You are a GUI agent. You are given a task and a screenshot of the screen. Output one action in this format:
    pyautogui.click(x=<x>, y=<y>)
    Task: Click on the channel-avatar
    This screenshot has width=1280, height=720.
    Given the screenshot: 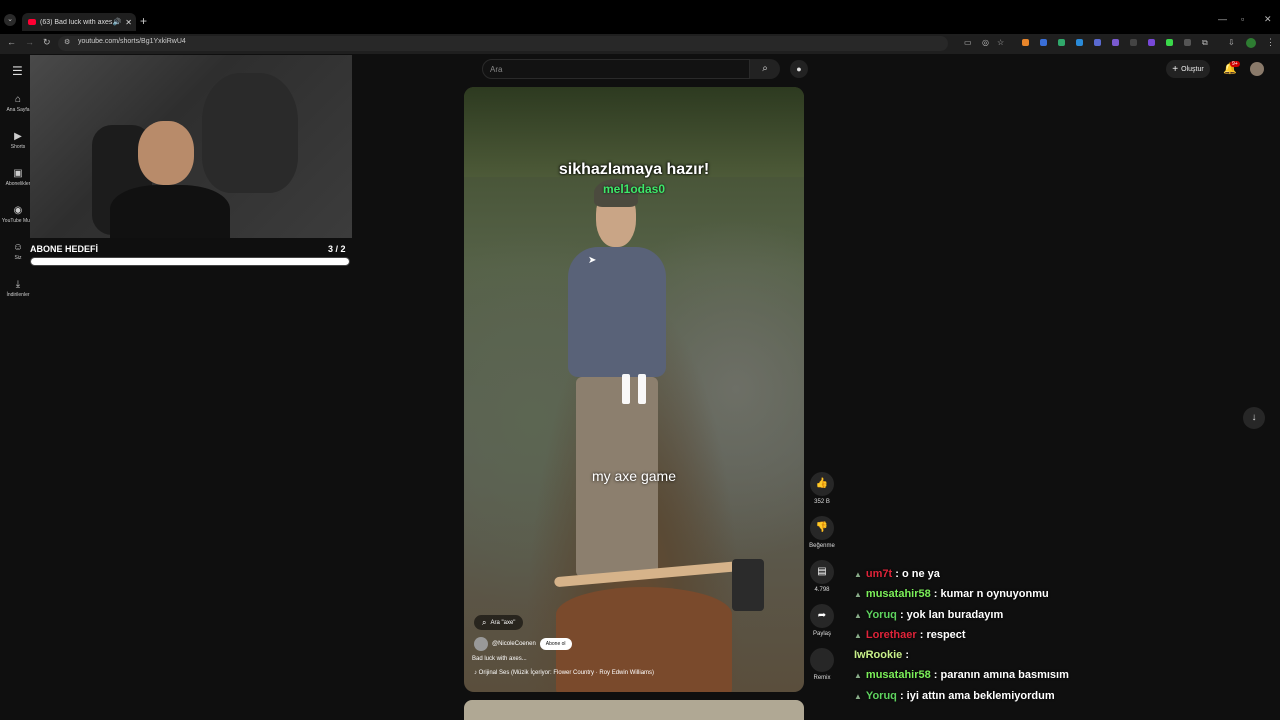 What is the action you would take?
    pyautogui.click(x=481, y=644)
    